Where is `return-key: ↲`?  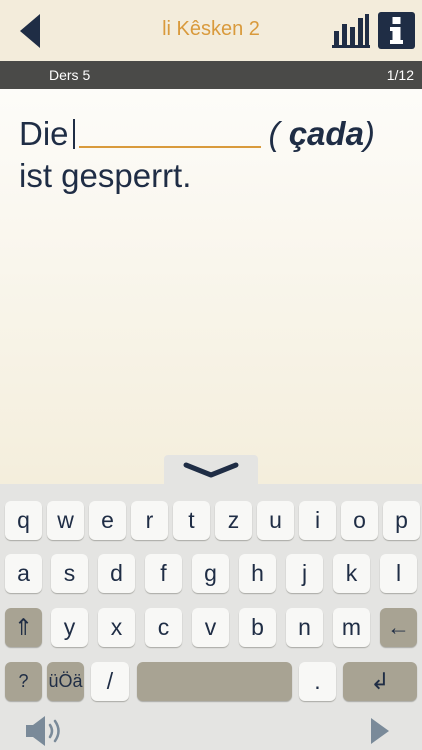 return-key: ↲ is located at coordinates (380, 681).